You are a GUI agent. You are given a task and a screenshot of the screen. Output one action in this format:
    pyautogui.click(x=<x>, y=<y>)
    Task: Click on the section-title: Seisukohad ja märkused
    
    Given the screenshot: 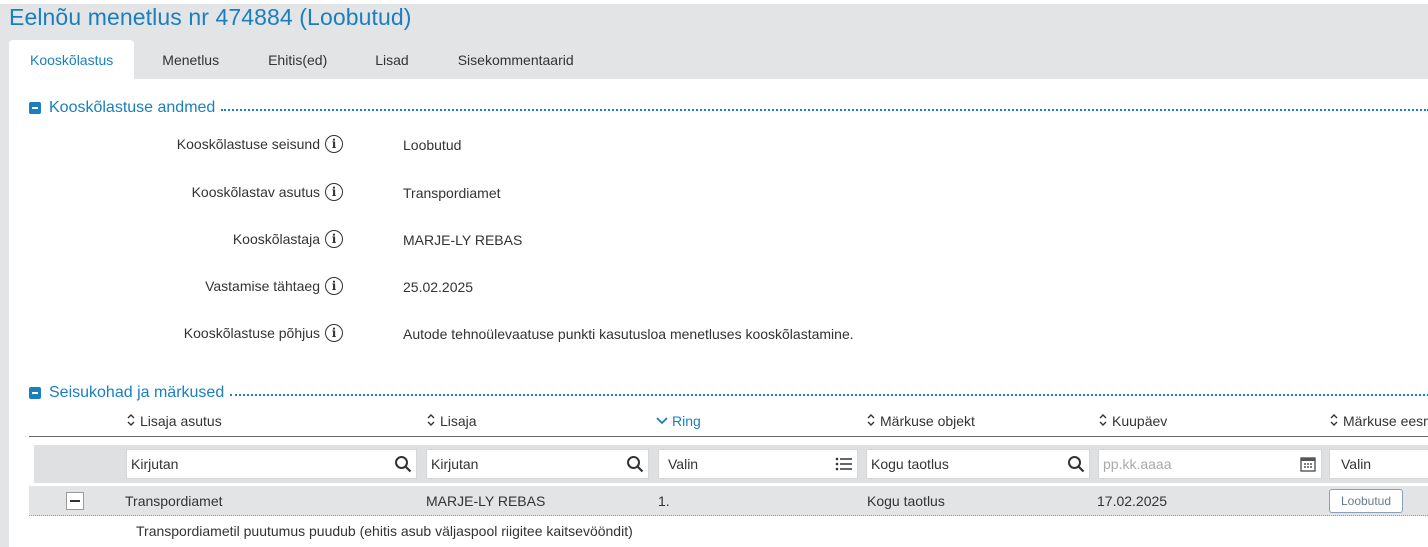 What is the action you would take?
    pyautogui.click(x=137, y=392)
    